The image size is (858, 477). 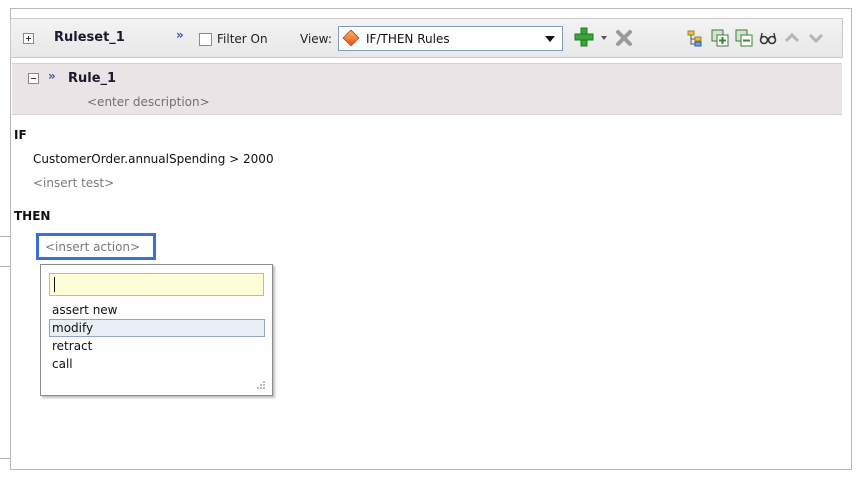 What do you see at coordinates (584, 37) in the screenshot?
I see `add-rule-icon` at bounding box center [584, 37].